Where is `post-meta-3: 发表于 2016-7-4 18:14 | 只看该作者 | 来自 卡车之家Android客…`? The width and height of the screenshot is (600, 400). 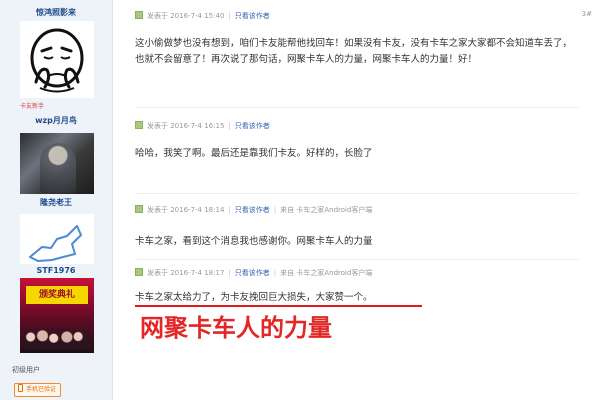
post-meta-3: 发表于 2016-7-4 18:14 | 只看该作者 | 来自 卡车之家Android客… is located at coordinates (253, 210).